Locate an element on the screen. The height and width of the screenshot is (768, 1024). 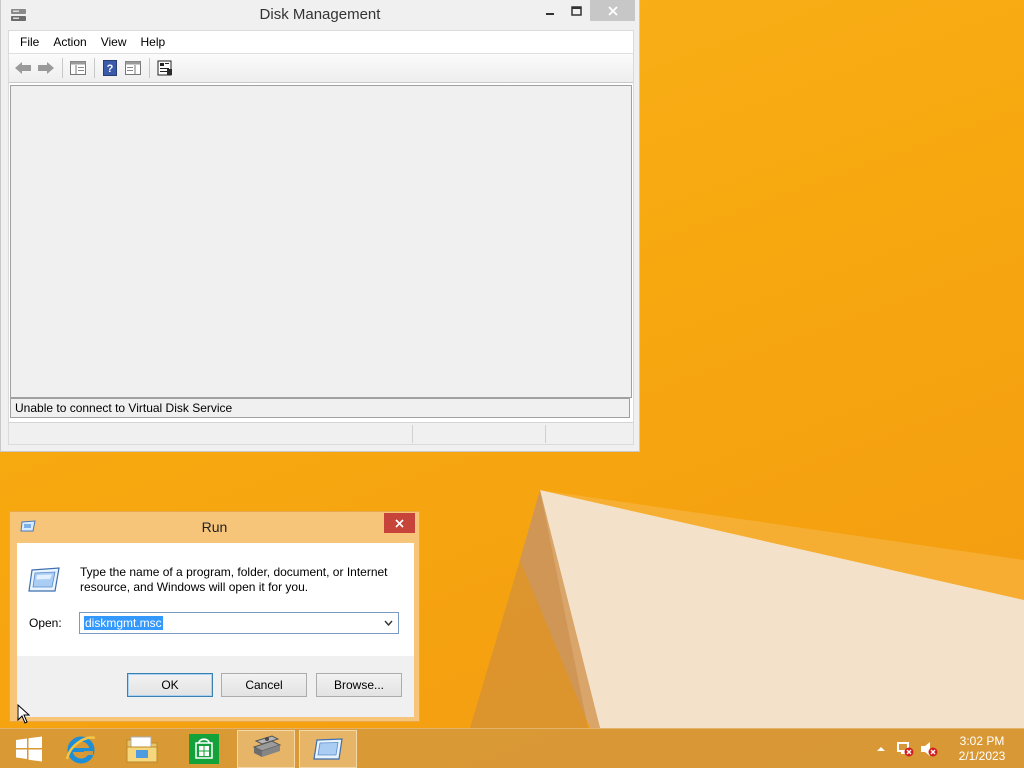
show-hide-action-pane-button is located at coordinates (133, 68).